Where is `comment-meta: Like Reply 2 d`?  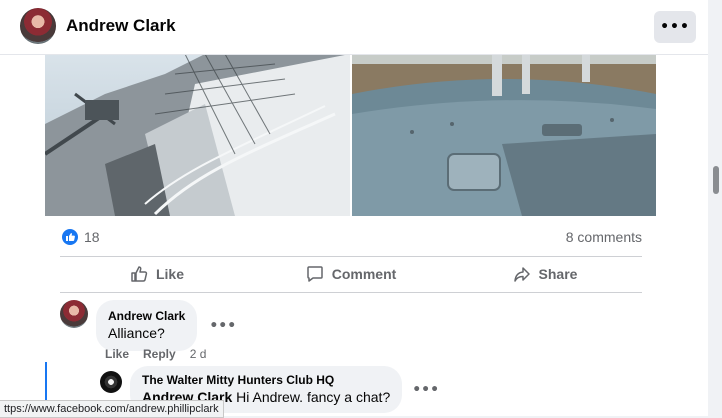 comment-meta: Like Reply 2 d is located at coordinates (155, 354).